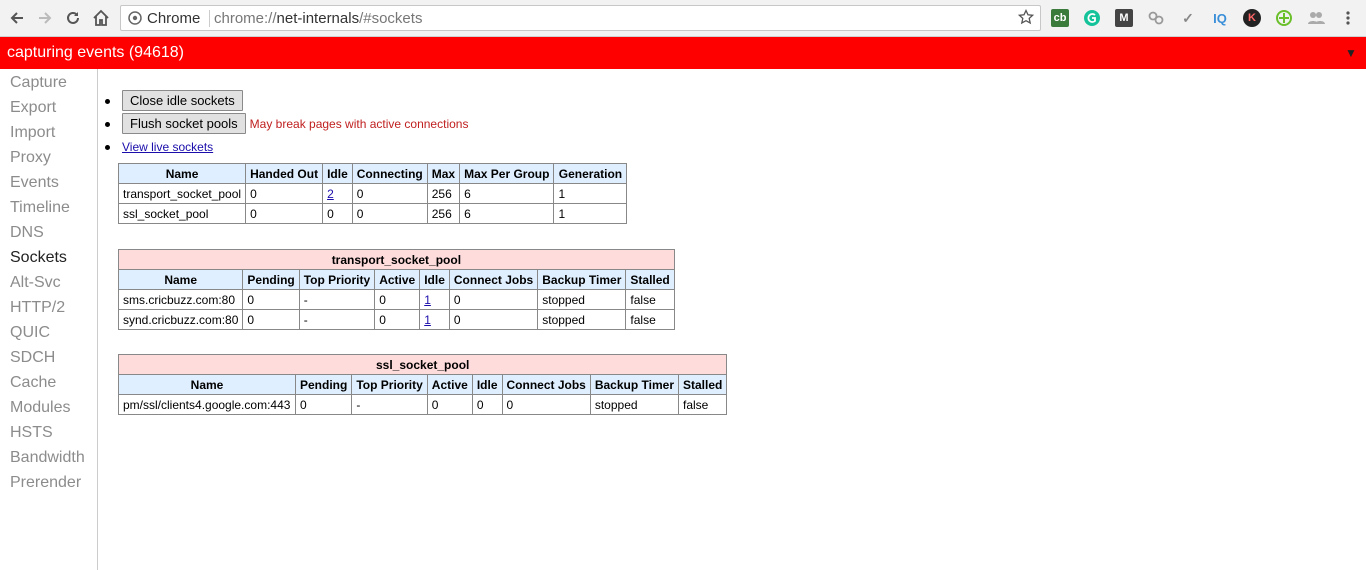 The height and width of the screenshot is (570, 1366). Describe the element at coordinates (422, 364) in the screenshot. I see `table-caption: ssl_socket_pool` at that location.